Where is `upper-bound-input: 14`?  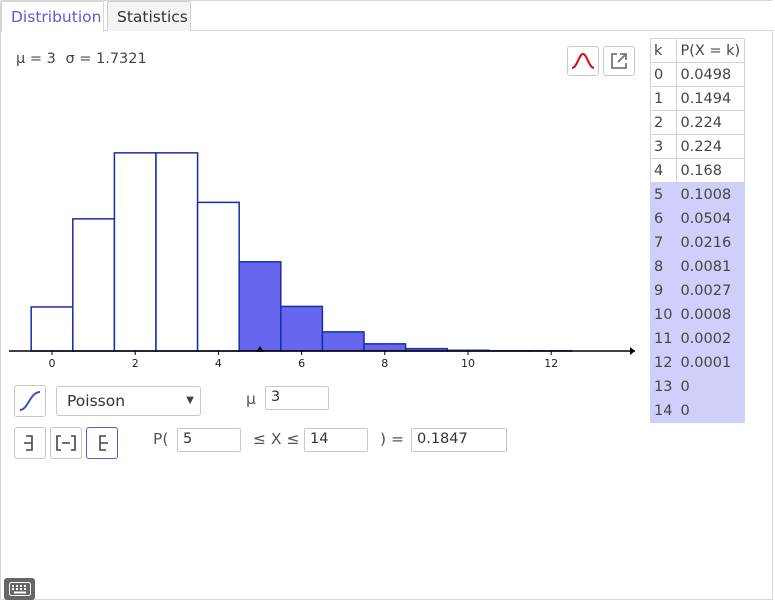 upper-bound-input: 14 is located at coordinates (336, 440).